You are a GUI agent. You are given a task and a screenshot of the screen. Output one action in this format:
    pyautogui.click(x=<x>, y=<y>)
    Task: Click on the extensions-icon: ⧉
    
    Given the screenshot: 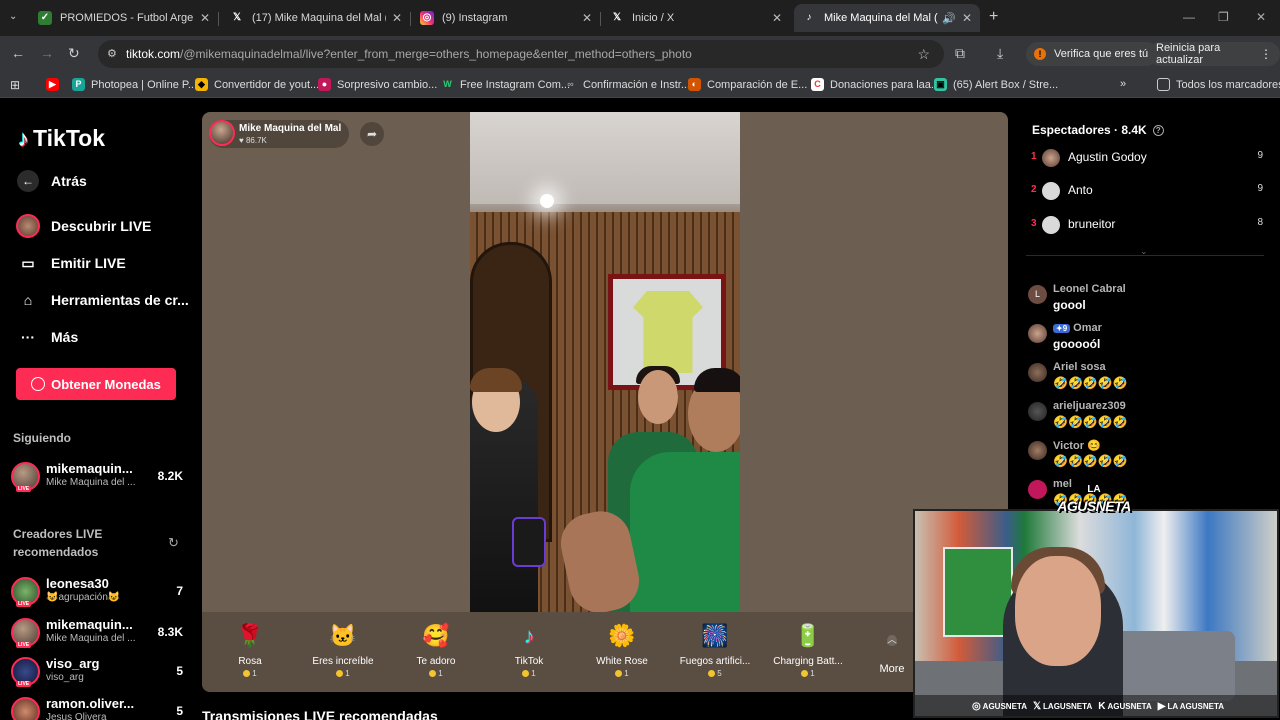 What is the action you would take?
    pyautogui.click(x=960, y=53)
    